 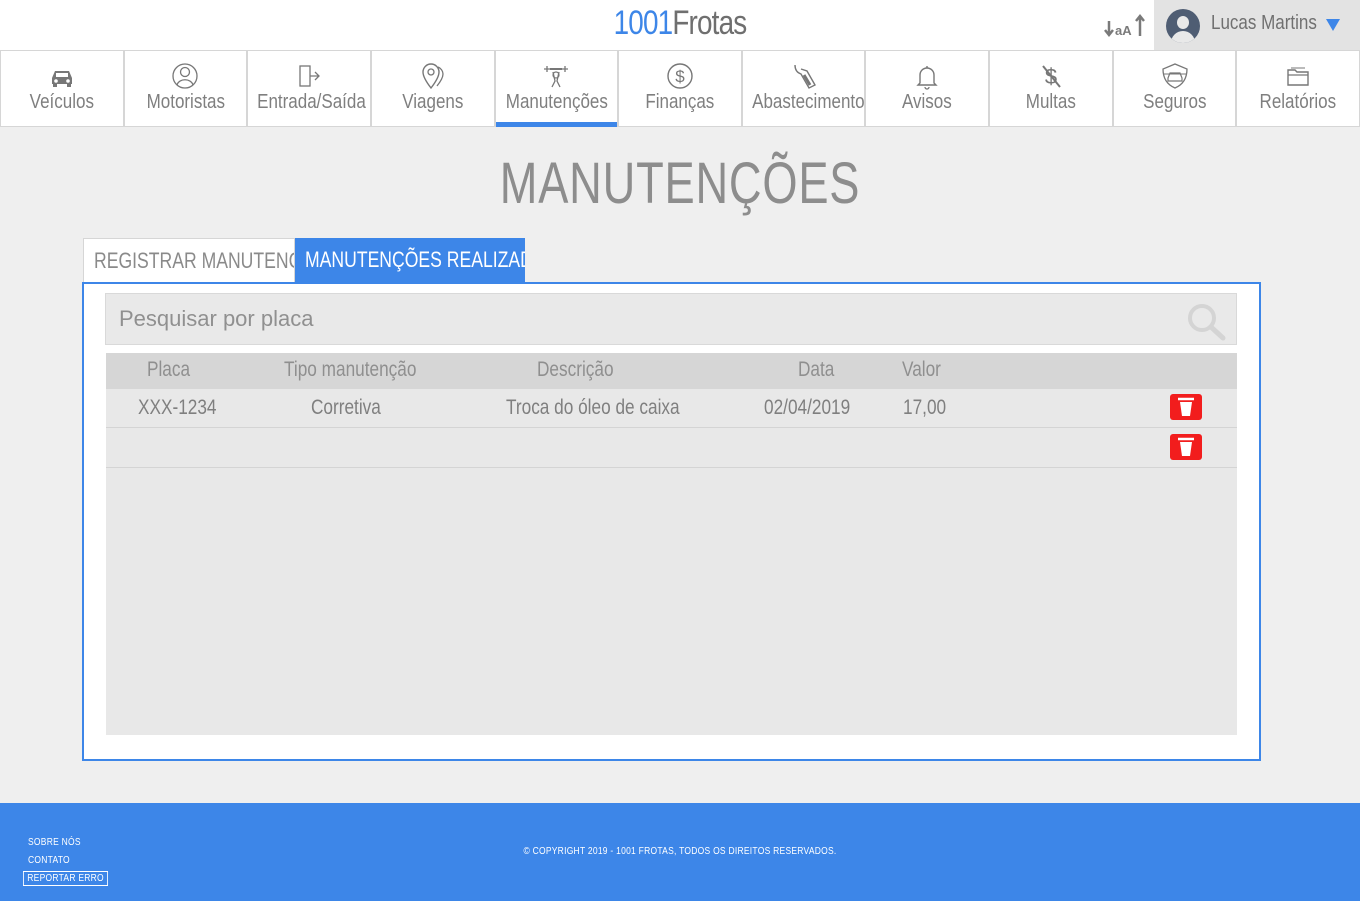 I want to click on driver-icon, so click(x=185, y=76).